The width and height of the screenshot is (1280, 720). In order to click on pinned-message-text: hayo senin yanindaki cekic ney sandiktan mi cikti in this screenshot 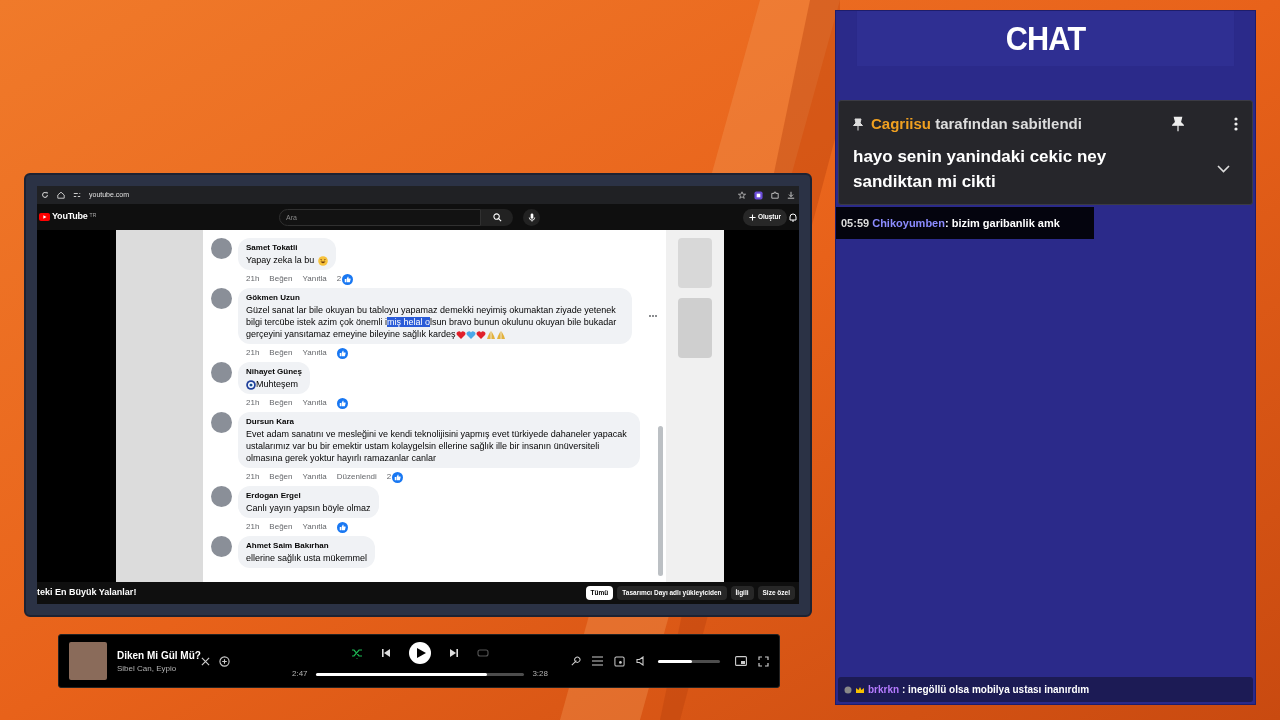, I will do `click(980, 169)`.